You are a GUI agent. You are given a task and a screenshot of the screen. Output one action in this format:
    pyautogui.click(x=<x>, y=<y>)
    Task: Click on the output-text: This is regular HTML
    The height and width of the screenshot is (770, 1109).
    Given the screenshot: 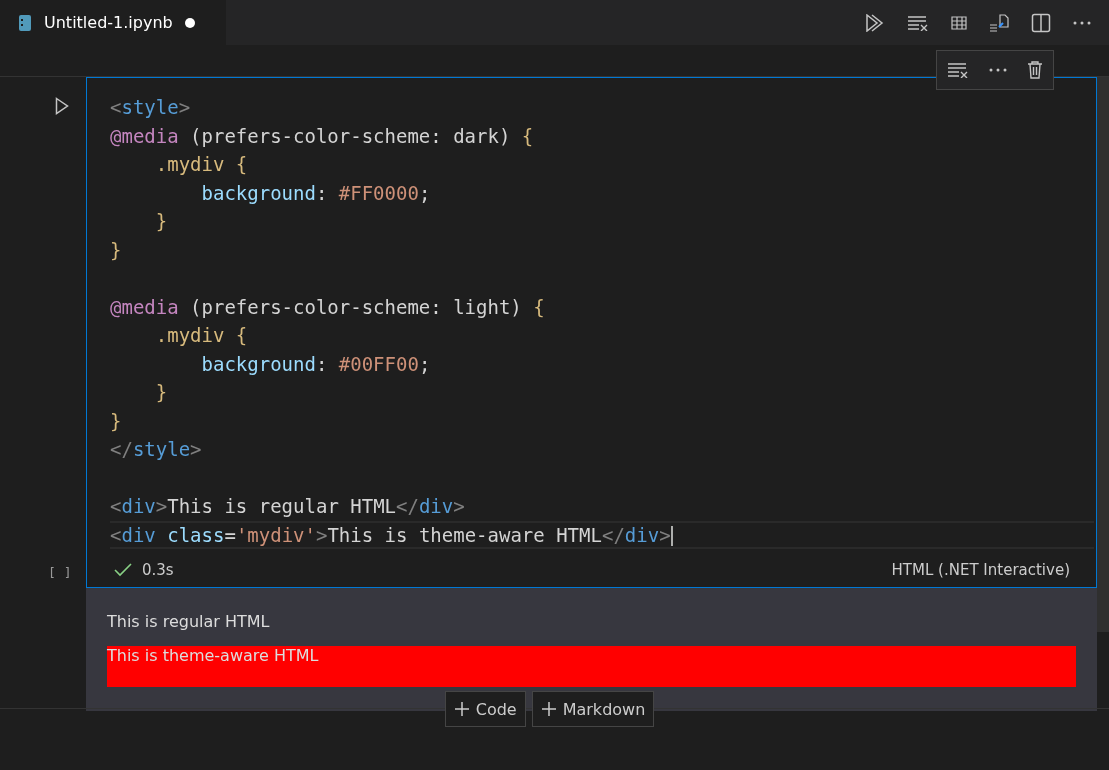 What is the action you would take?
    pyautogui.click(x=189, y=621)
    